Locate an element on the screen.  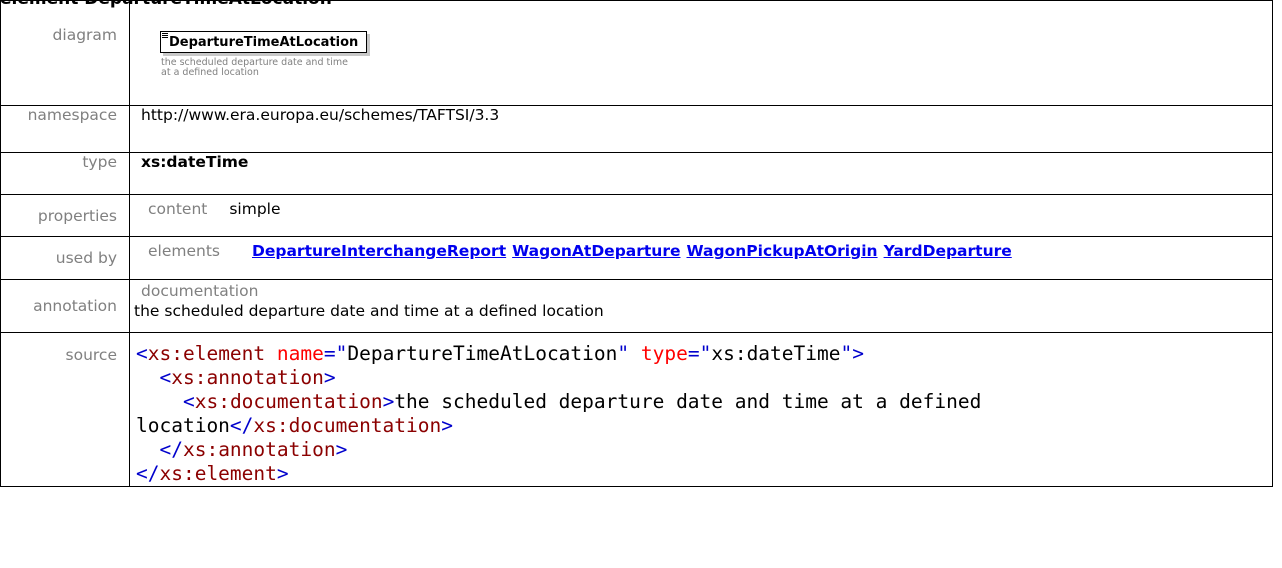
row-type: type xs:dateTime is located at coordinates (636, 173).